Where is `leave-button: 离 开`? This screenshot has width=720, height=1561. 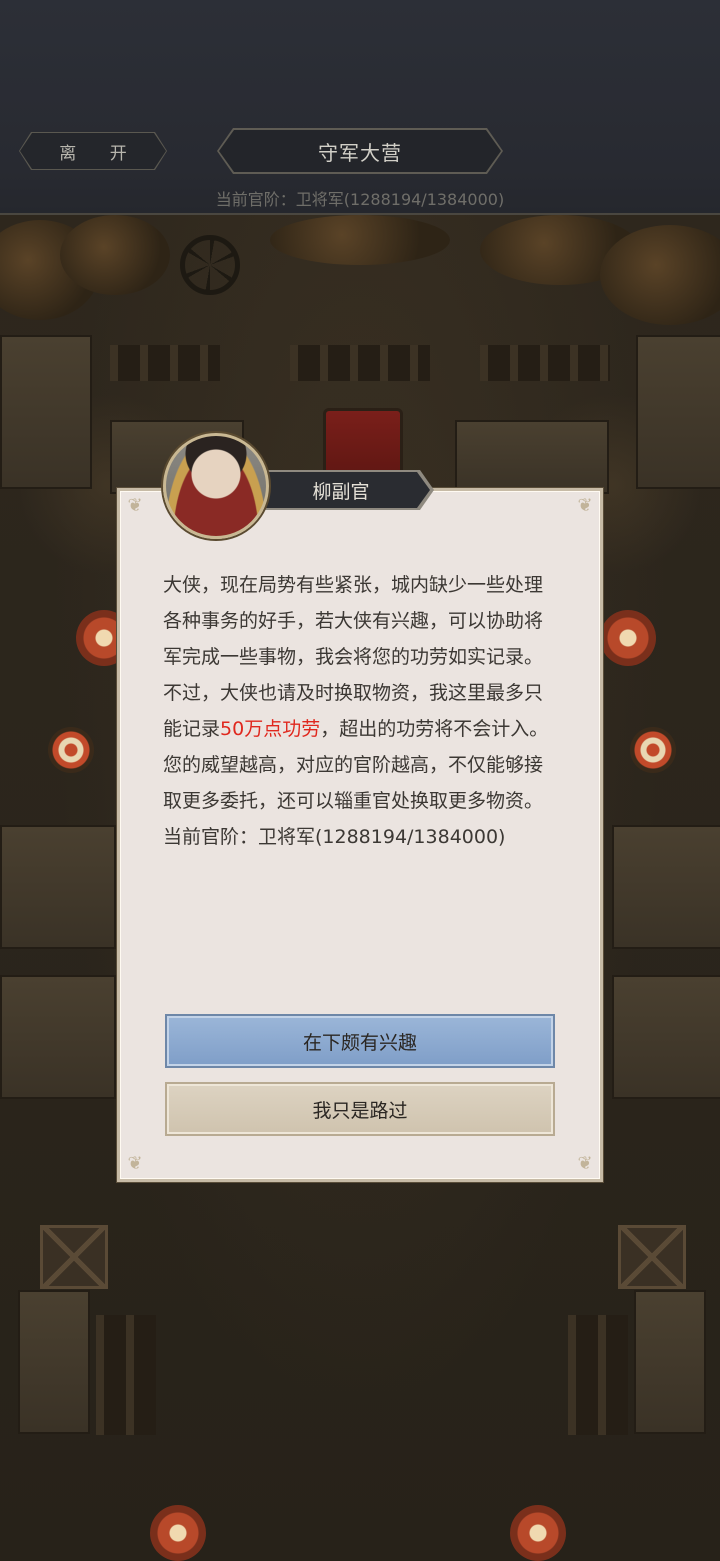
leave-button: 离 开 is located at coordinates (93, 151).